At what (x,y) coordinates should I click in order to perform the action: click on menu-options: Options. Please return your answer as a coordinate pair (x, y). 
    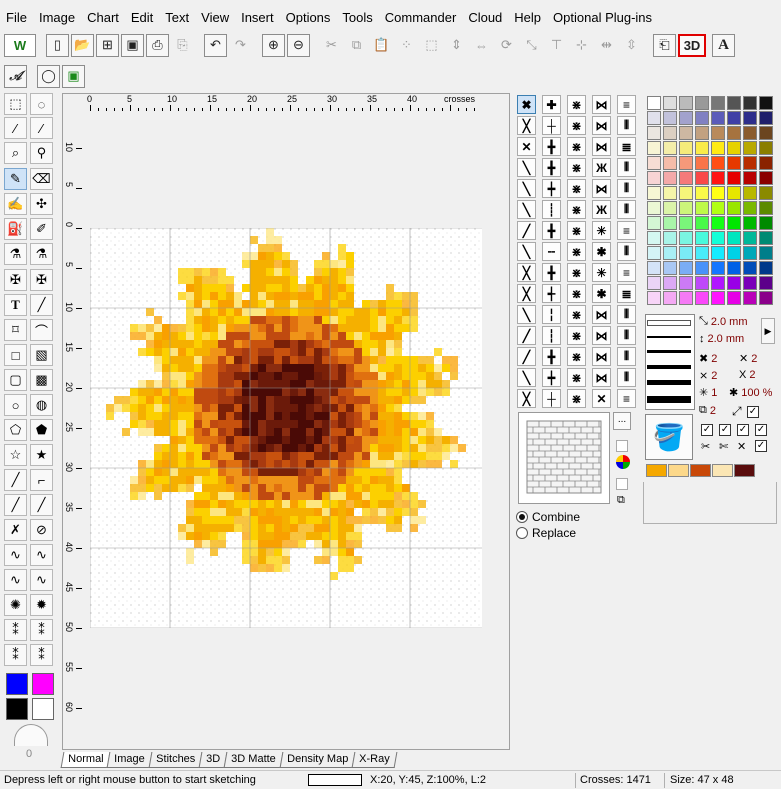
    Looking at the image, I should click on (308, 18).